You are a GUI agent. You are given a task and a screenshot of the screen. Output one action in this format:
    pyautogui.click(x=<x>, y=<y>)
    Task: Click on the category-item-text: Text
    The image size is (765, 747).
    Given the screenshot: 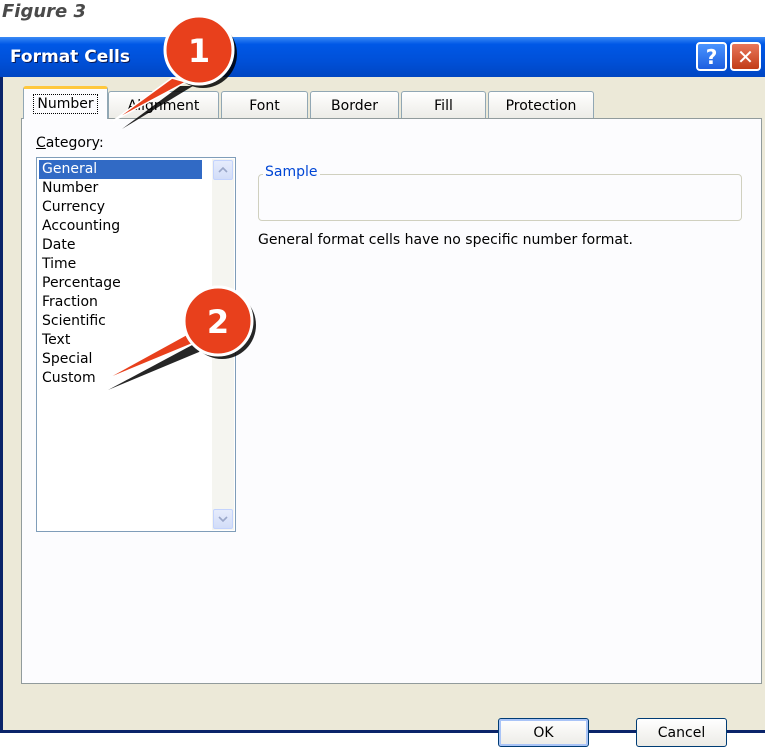 What is the action you would take?
    pyautogui.click(x=120, y=340)
    